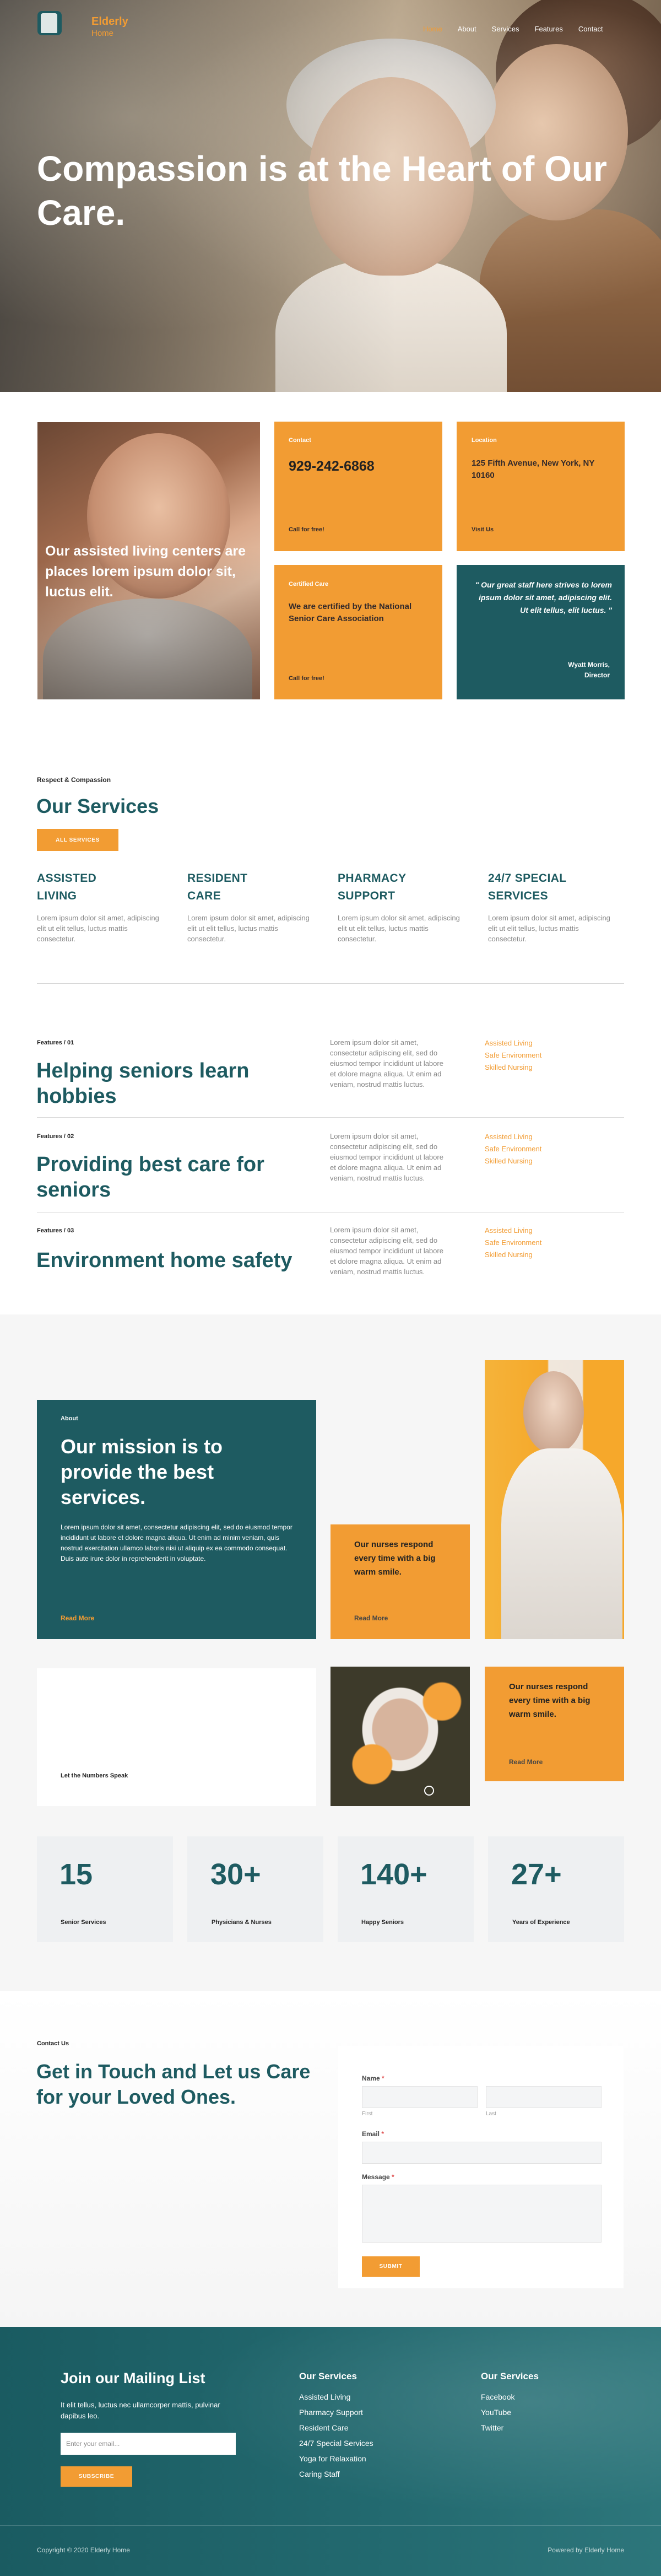 The width and height of the screenshot is (661, 2576). Describe the element at coordinates (235, 1875) in the screenshot. I see `stat-value: 30+` at that location.